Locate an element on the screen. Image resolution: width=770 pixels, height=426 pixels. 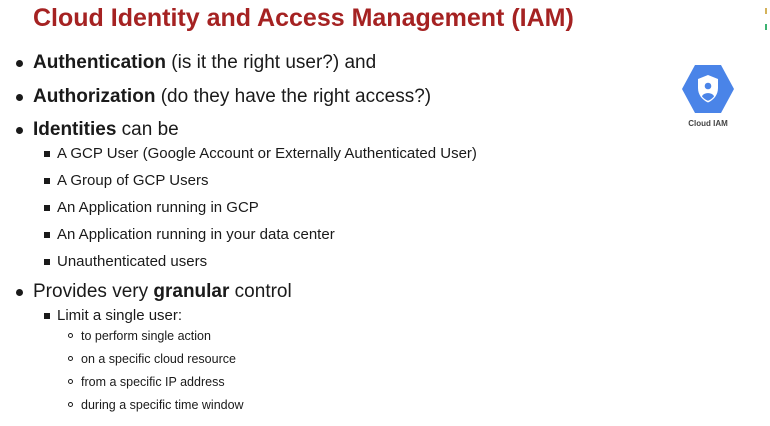
sub-bullet-text: A Group of GCP Users is located at coordinates (133, 180).